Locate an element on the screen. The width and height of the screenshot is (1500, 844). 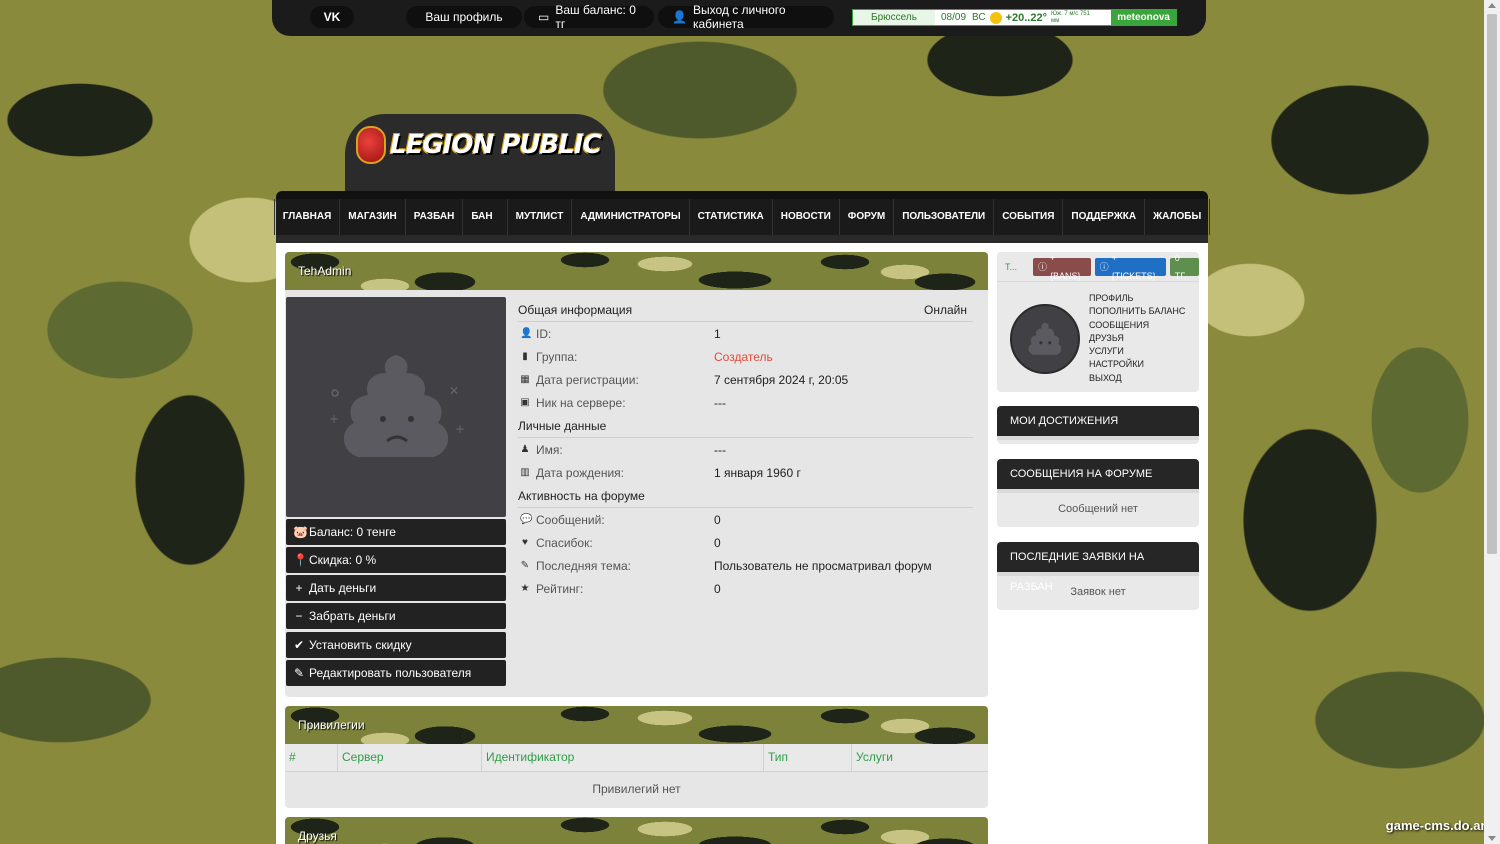
info-icon: ✎ is located at coordinates (525, 565).